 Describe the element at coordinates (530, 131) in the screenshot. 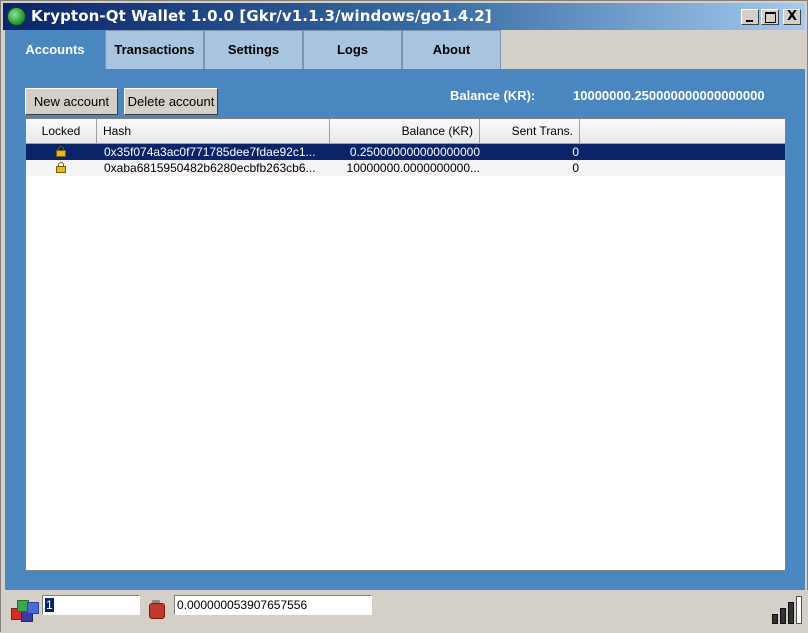

I see `column-header-sent-trans: Sent Trans.` at that location.